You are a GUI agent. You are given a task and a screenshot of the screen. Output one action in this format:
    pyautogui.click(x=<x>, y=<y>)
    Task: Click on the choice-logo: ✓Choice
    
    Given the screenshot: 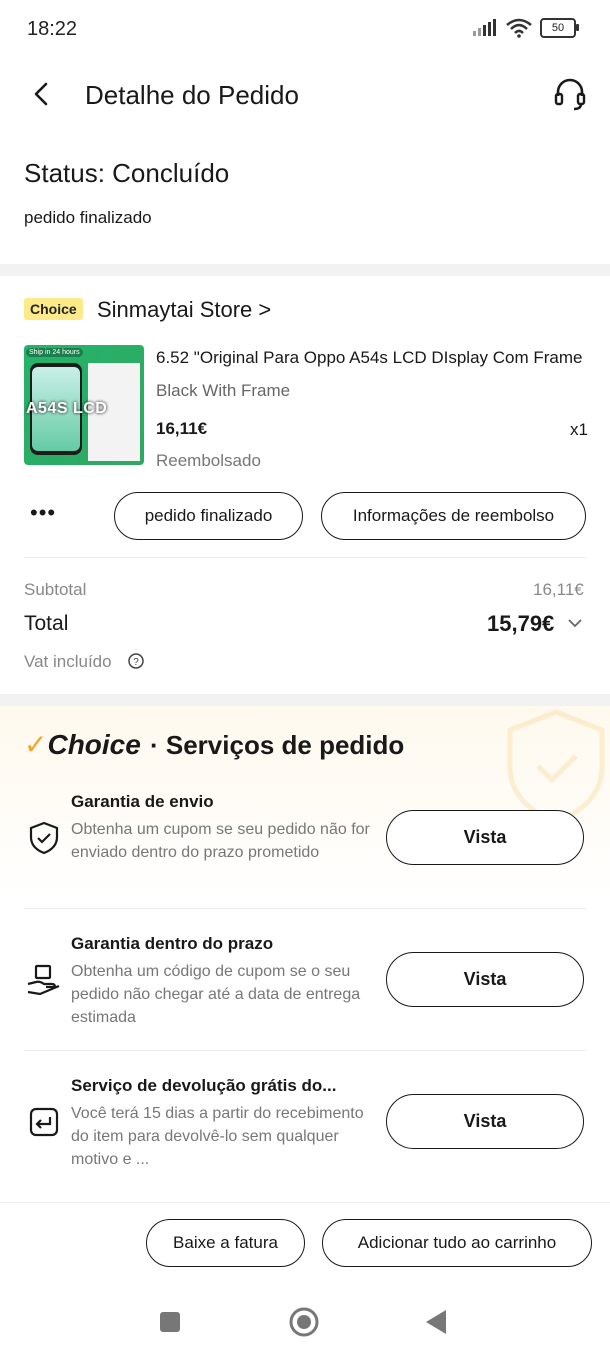 What is the action you would take?
    pyautogui.click(x=82, y=744)
    